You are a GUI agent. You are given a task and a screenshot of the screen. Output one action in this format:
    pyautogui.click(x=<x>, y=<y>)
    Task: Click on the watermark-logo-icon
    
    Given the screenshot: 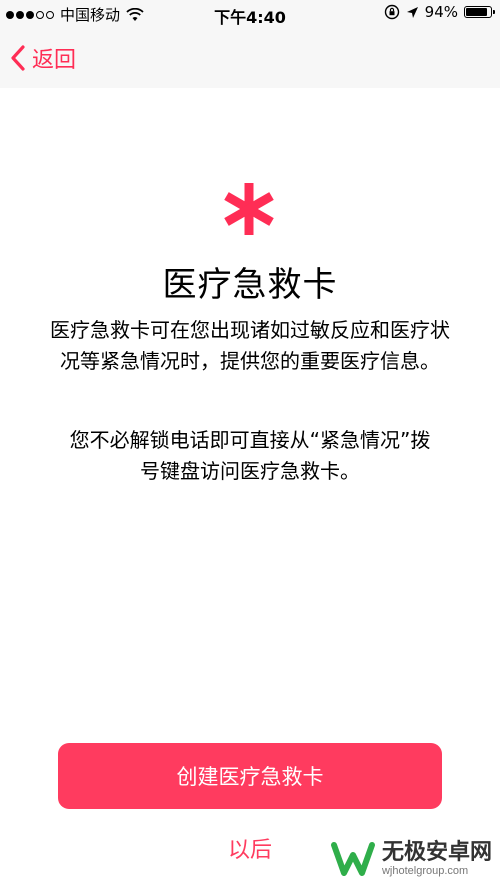 What is the action you would take?
    pyautogui.click(x=352, y=859)
    